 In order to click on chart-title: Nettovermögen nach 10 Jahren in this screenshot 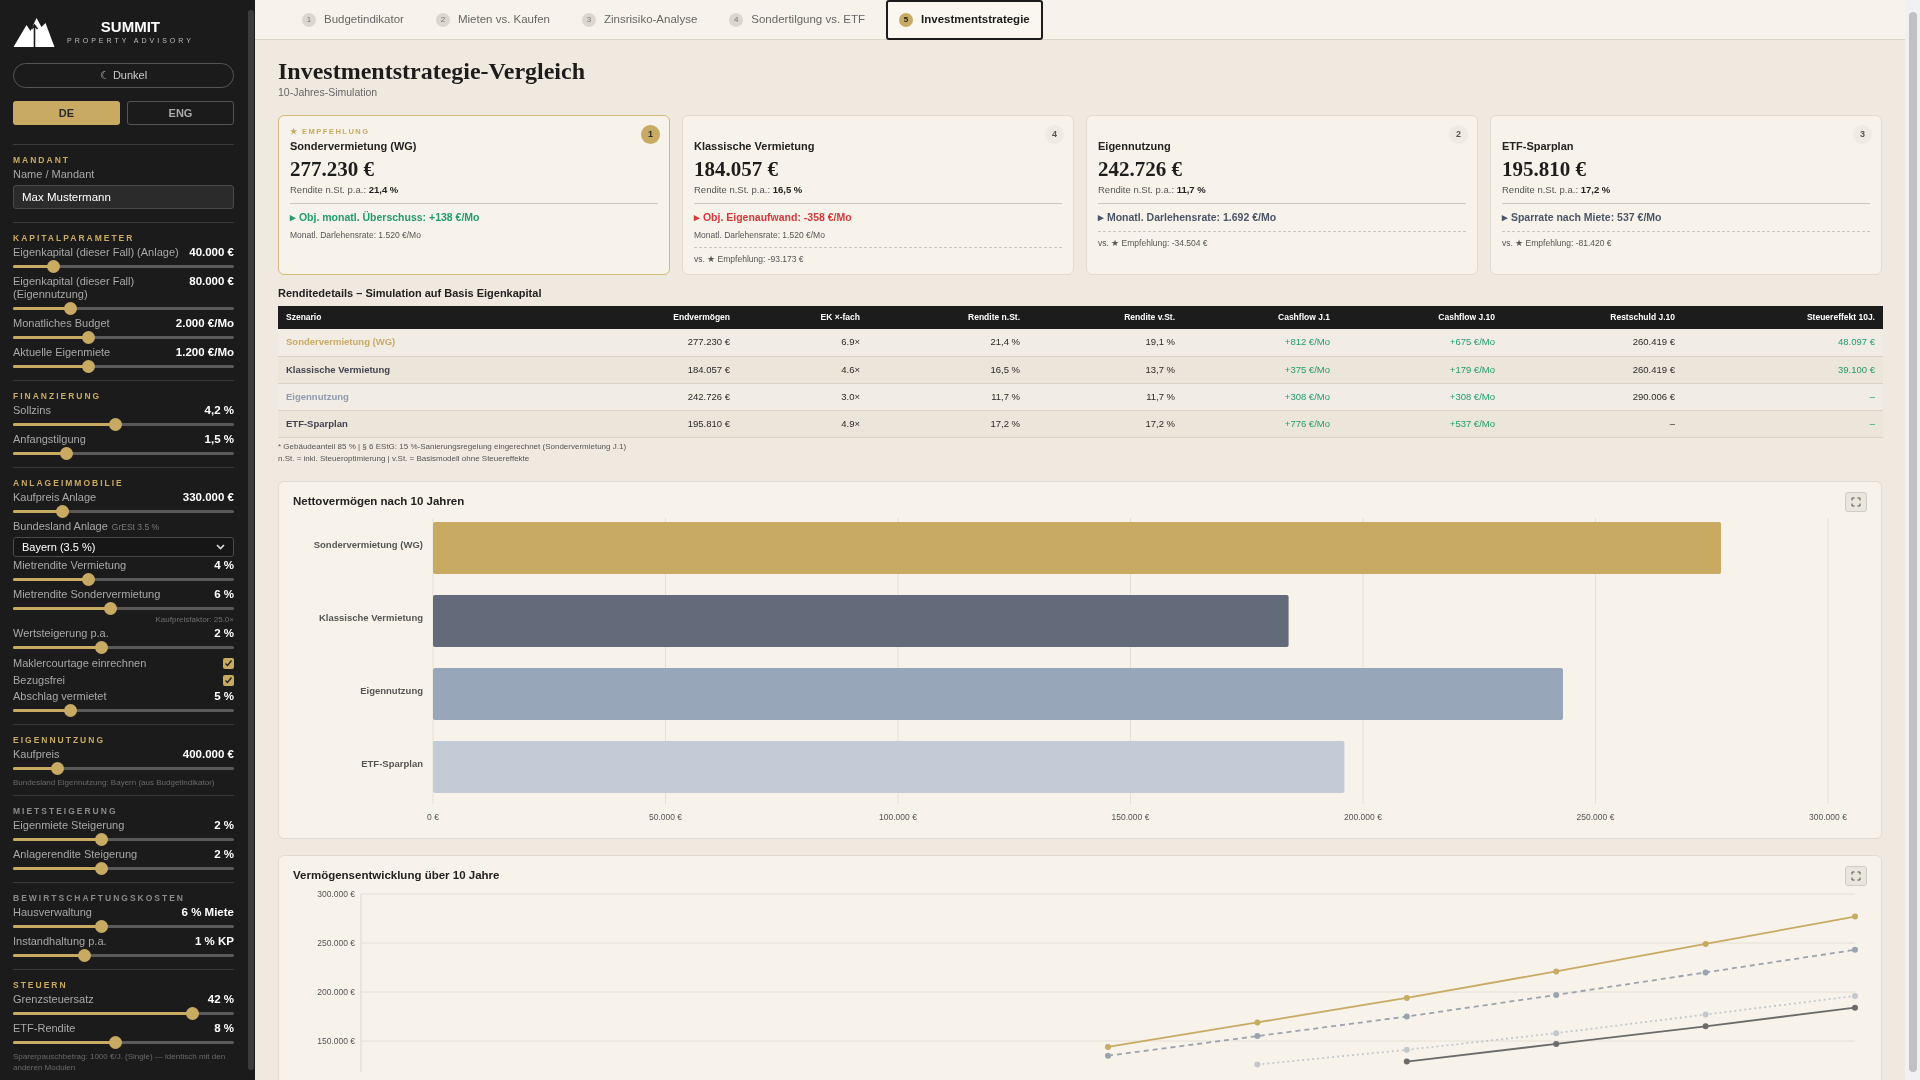, I will do `click(379, 502)`.